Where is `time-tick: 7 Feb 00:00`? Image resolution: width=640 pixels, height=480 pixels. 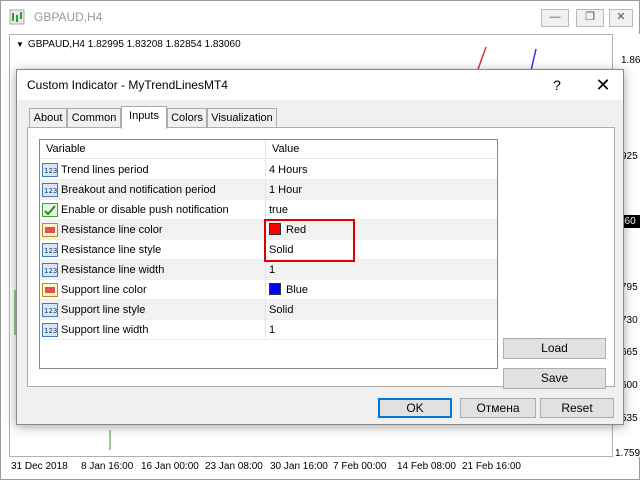 time-tick: 7 Feb 00:00 is located at coordinates (360, 466).